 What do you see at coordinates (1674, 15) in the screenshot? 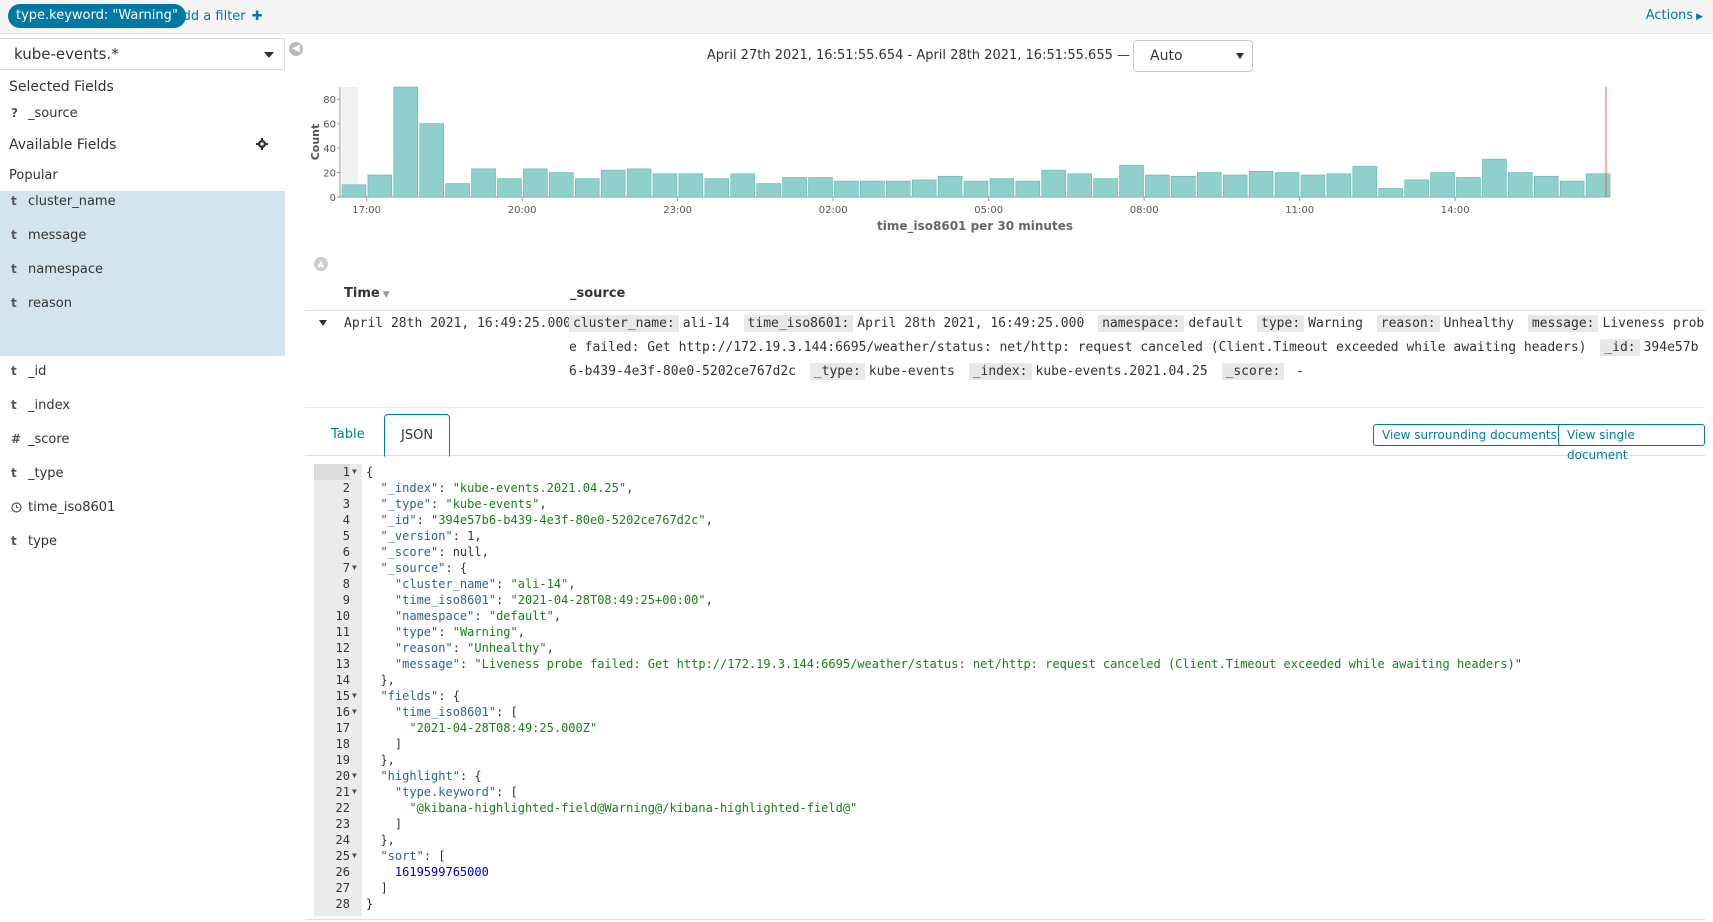
I see `actions-link: Actions ▶` at bounding box center [1674, 15].